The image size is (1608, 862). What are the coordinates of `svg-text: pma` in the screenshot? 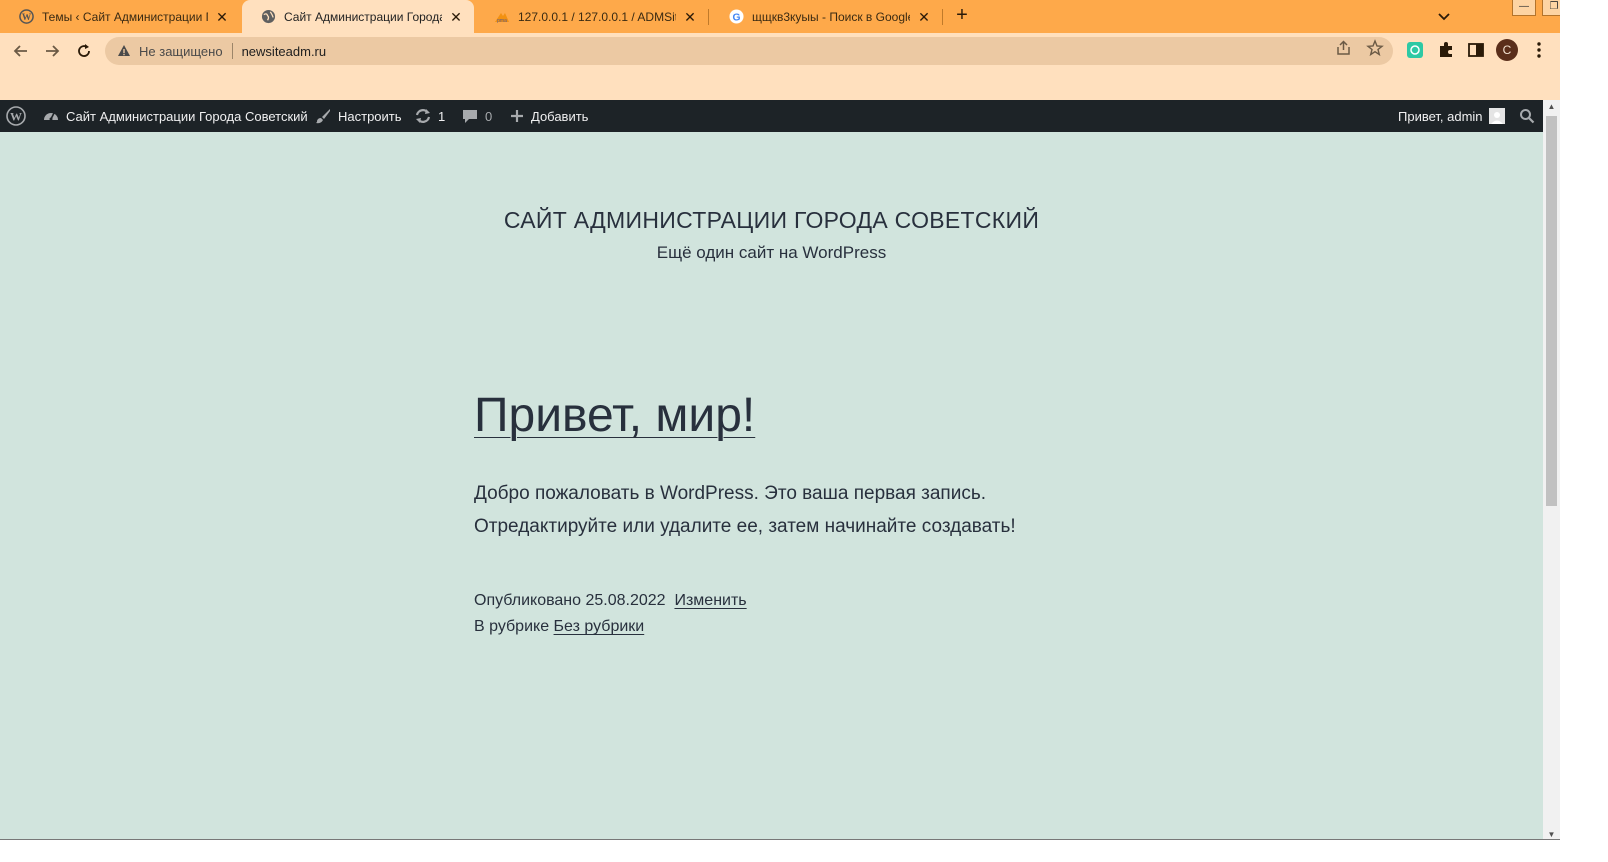 It's located at (502, 21).